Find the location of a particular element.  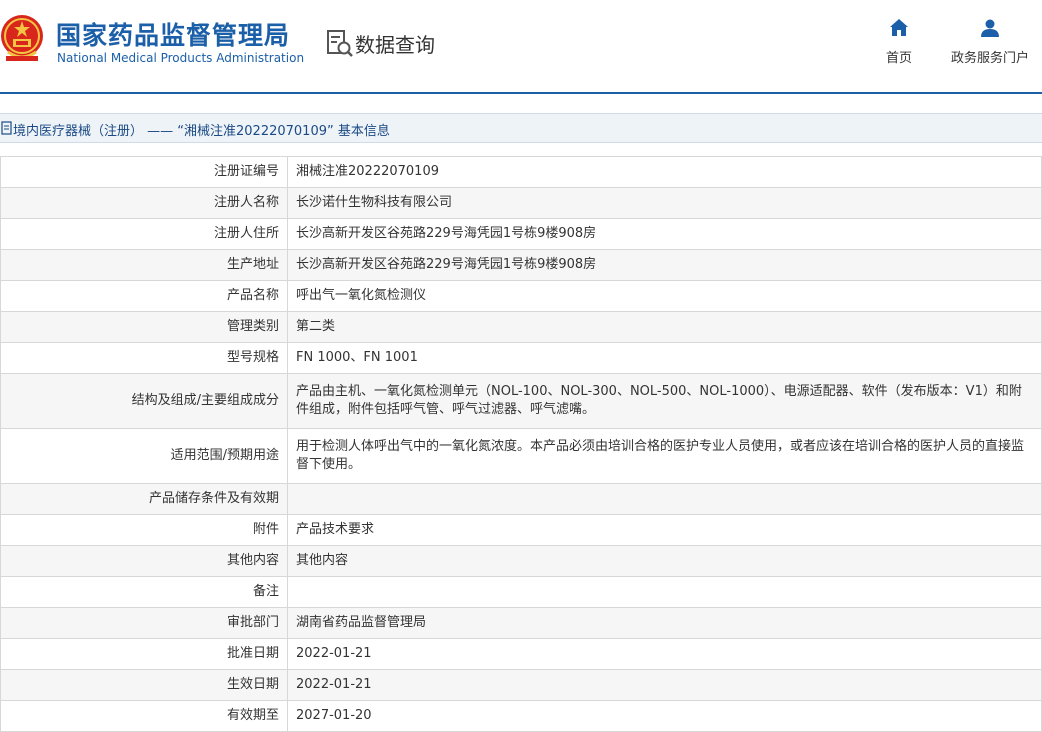

row-label: 附件 is located at coordinates (144, 530).